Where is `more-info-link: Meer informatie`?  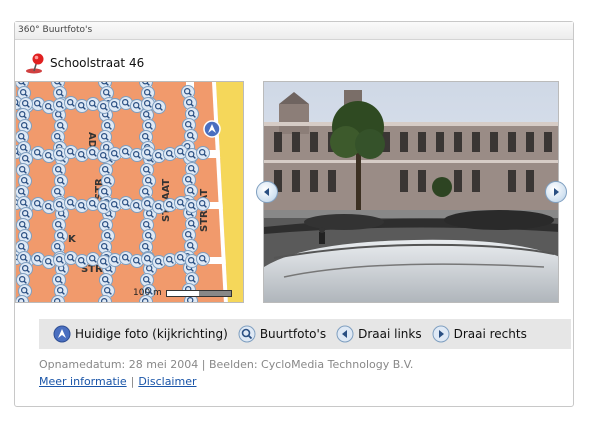 more-info-link: Meer informatie is located at coordinates (83, 381).